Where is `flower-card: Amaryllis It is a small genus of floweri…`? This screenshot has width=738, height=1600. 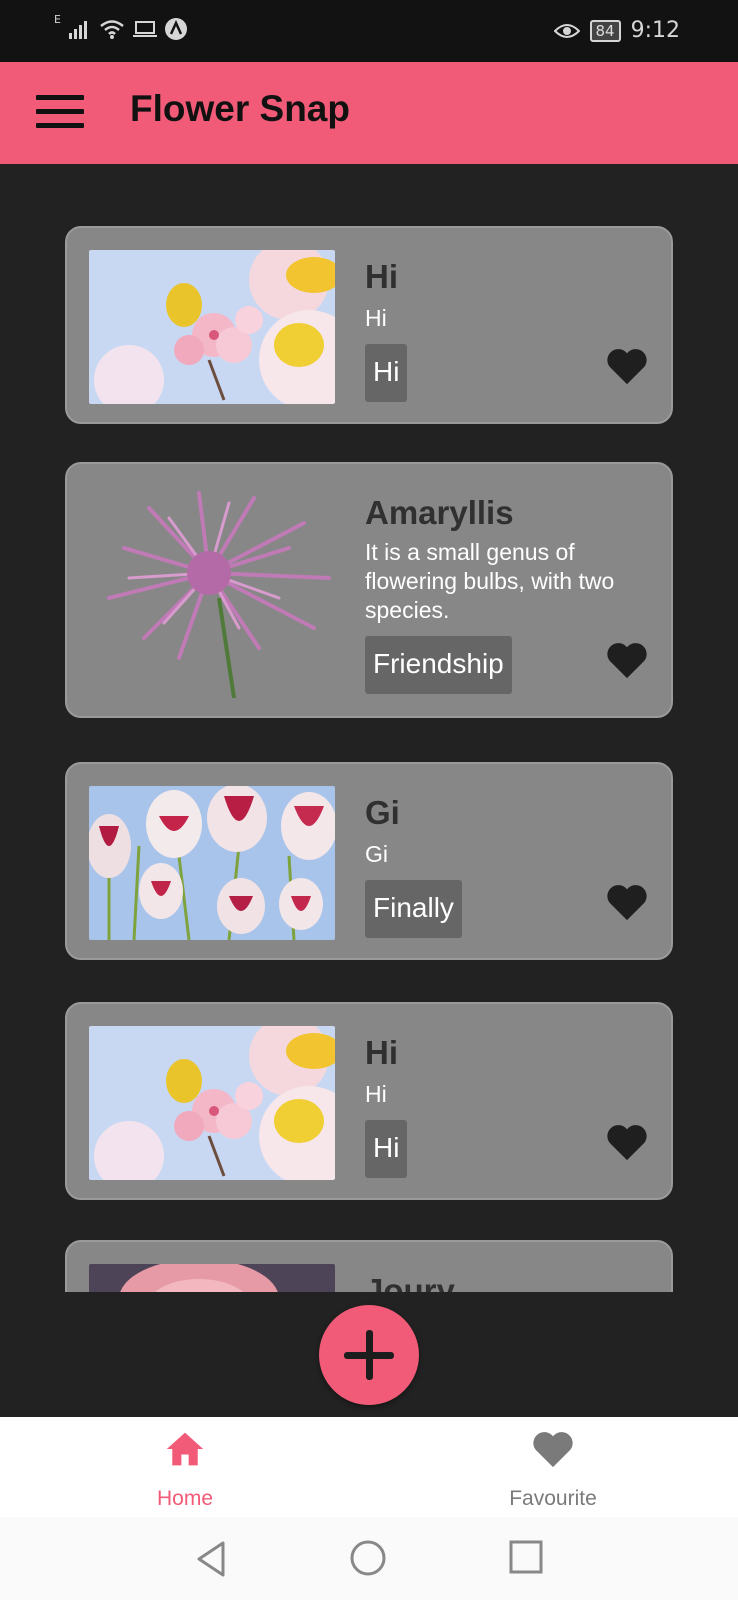 flower-card: Amaryllis It is a small genus of floweri… is located at coordinates (369, 590).